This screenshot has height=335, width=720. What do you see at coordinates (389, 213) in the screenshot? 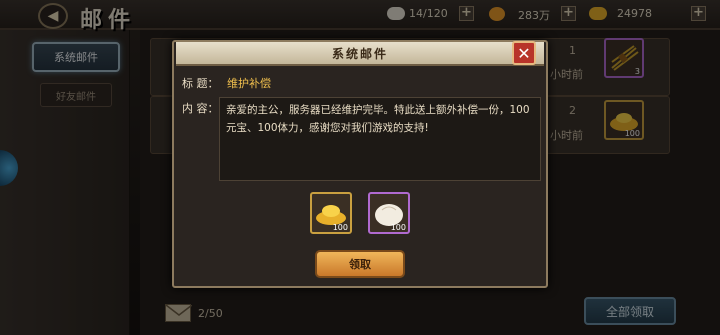
I see `attachment-steamed-bun: 100` at bounding box center [389, 213].